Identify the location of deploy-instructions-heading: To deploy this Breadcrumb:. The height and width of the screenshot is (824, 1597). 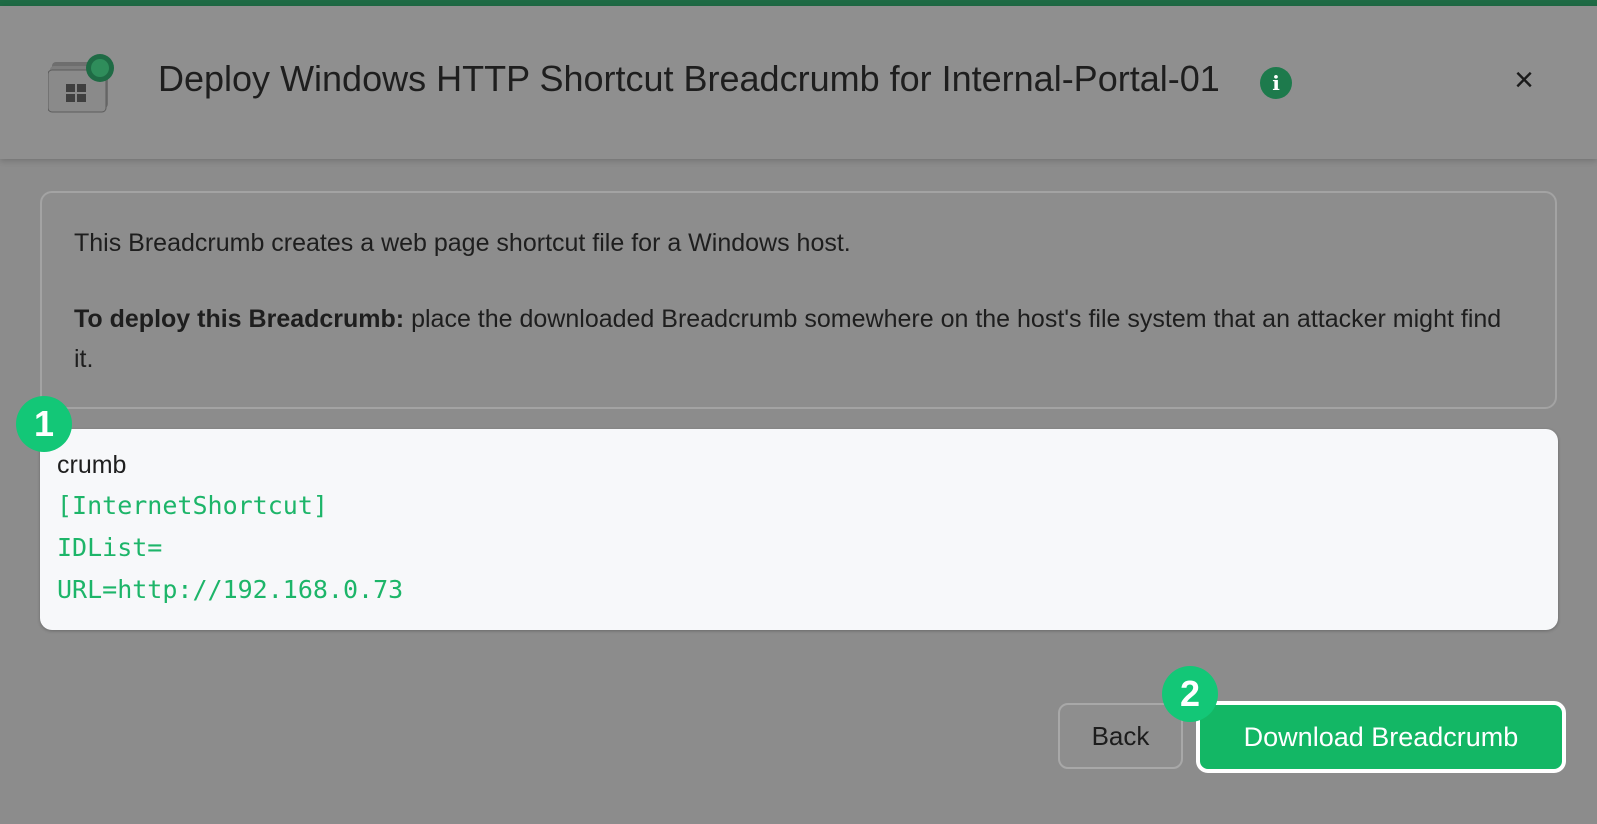
(239, 319).